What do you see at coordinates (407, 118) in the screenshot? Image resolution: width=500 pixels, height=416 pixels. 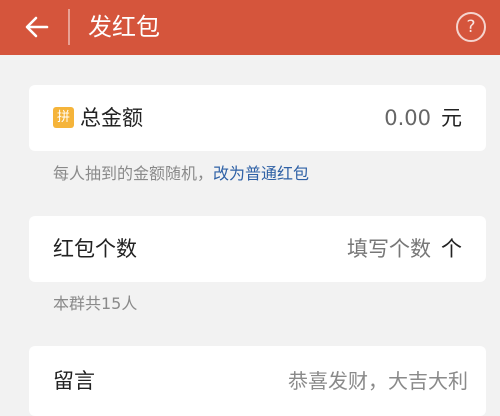 I see `amount-value: 0.00` at bounding box center [407, 118].